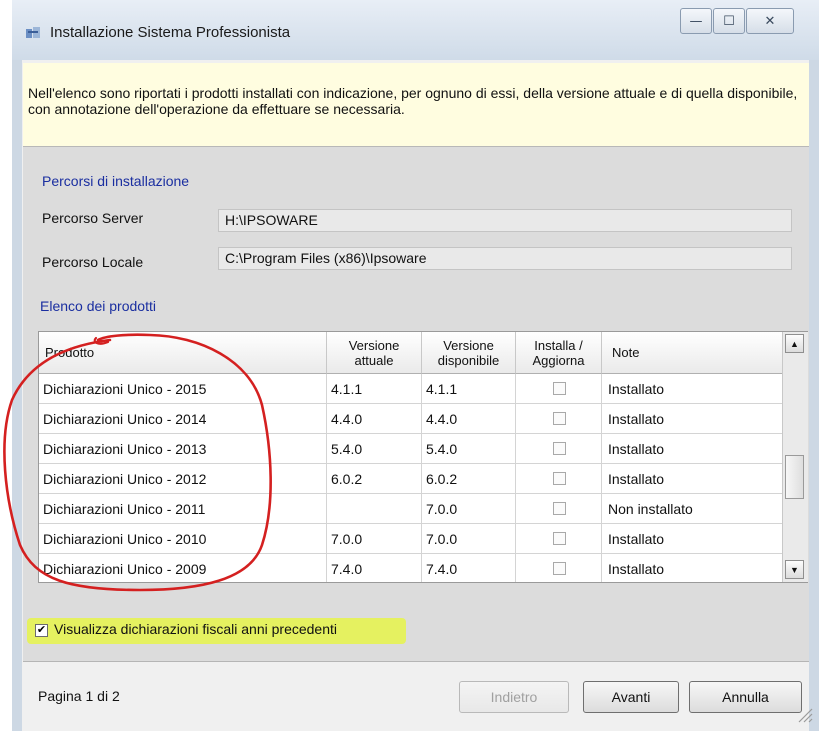  I want to click on close-icon: ✕, so click(770, 21).